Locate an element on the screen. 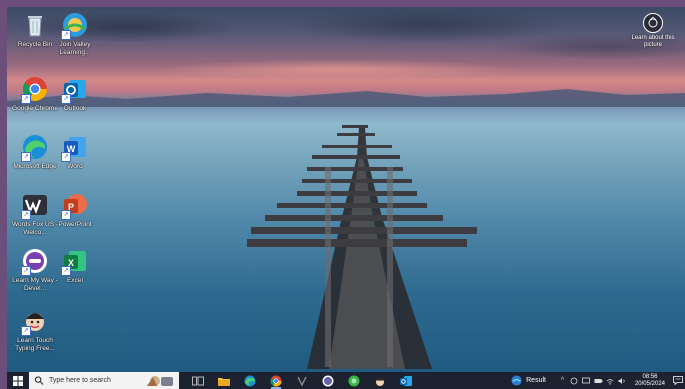 The width and height of the screenshot is (685, 389). outlook-icon is located at coordinates (406, 380).